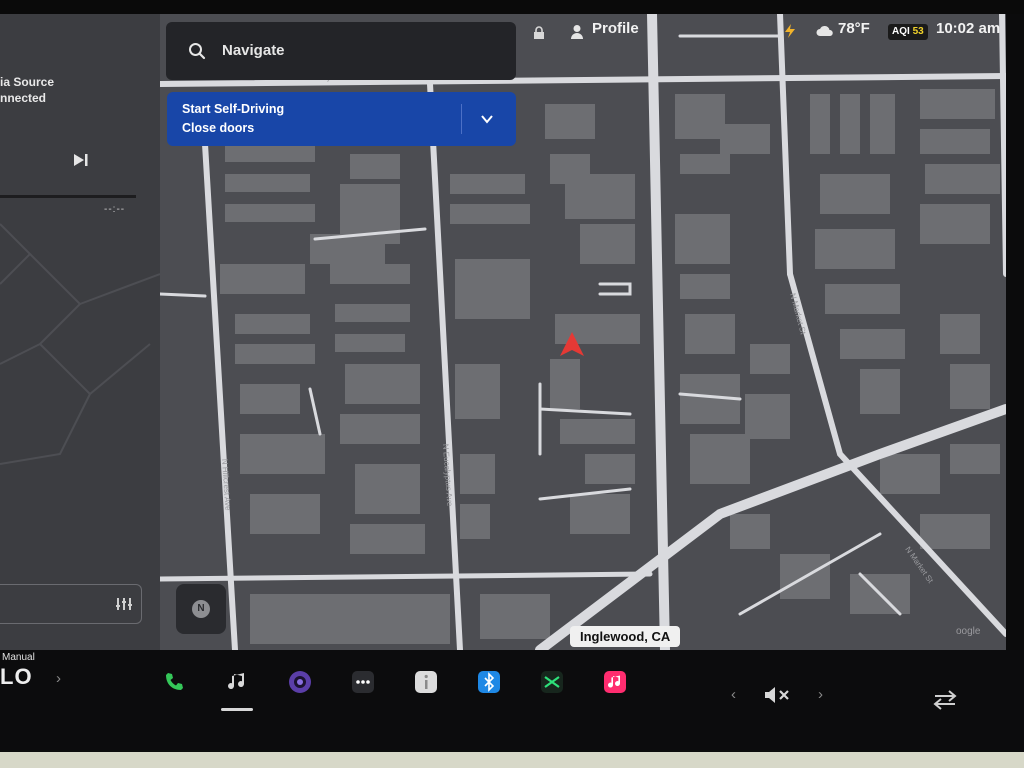 This screenshot has height=768, width=1024. I want to click on aqi-value: 53, so click(918, 31).